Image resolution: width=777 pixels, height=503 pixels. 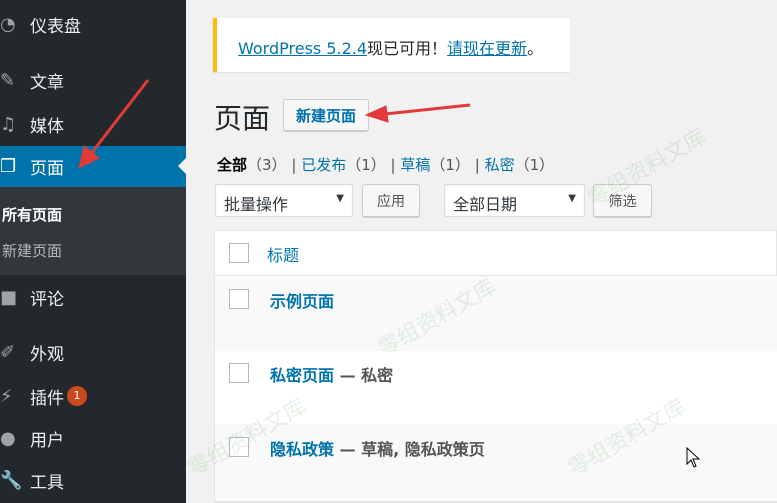 I want to click on page-title-link: 示例页面, so click(x=302, y=301).